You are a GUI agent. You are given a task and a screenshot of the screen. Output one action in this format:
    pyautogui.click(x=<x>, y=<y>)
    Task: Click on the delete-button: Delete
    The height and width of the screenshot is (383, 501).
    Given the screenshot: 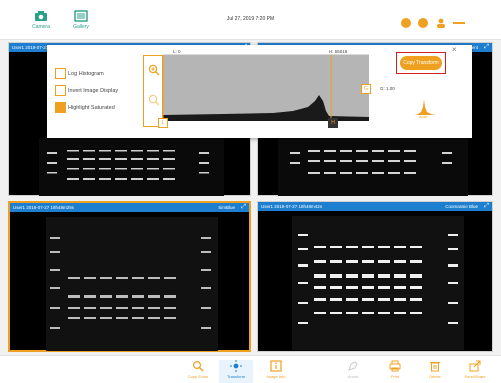 What is the action you would take?
    pyautogui.click(x=435, y=369)
    